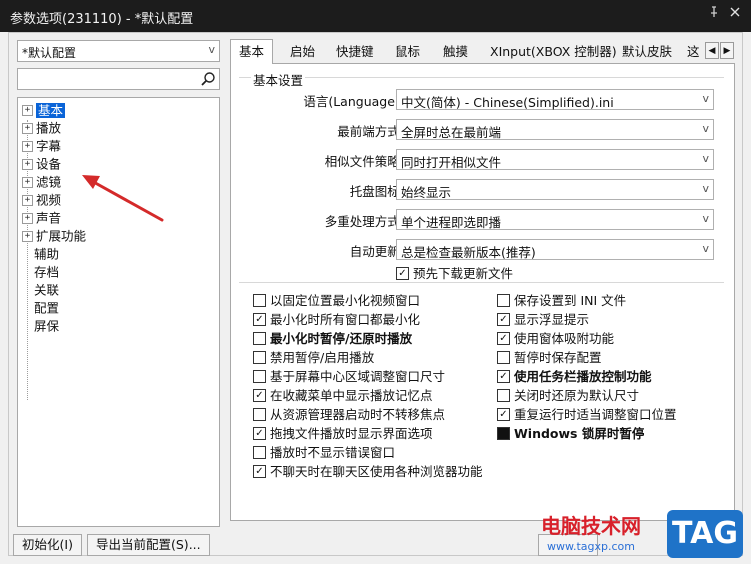  What do you see at coordinates (345, 300) in the screenshot?
I see `checkbox-label: 以固定位置最小化视频窗口` at bounding box center [345, 300].